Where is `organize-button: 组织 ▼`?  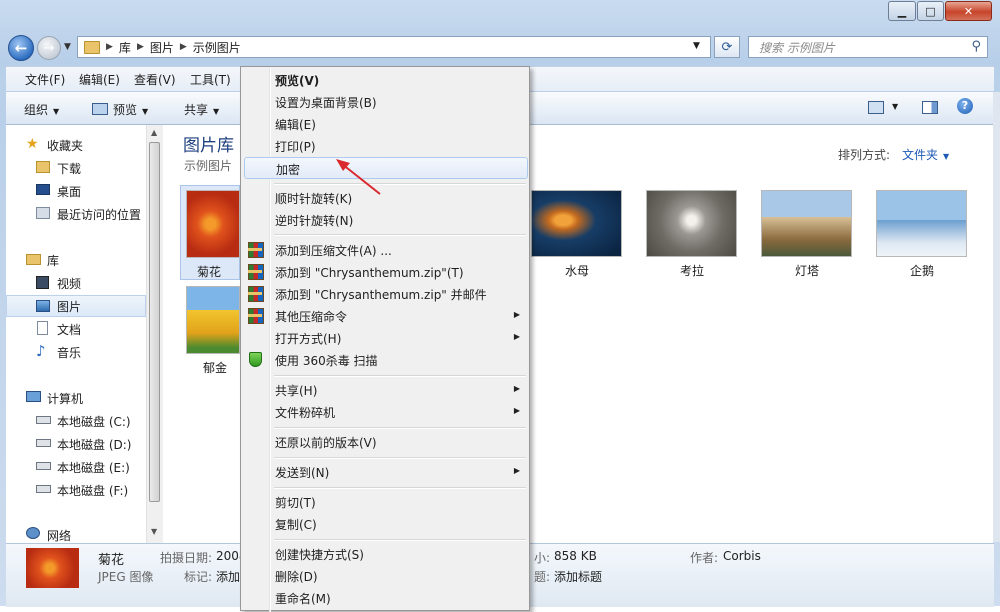 organize-button: 组织 ▼ is located at coordinates (41, 109).